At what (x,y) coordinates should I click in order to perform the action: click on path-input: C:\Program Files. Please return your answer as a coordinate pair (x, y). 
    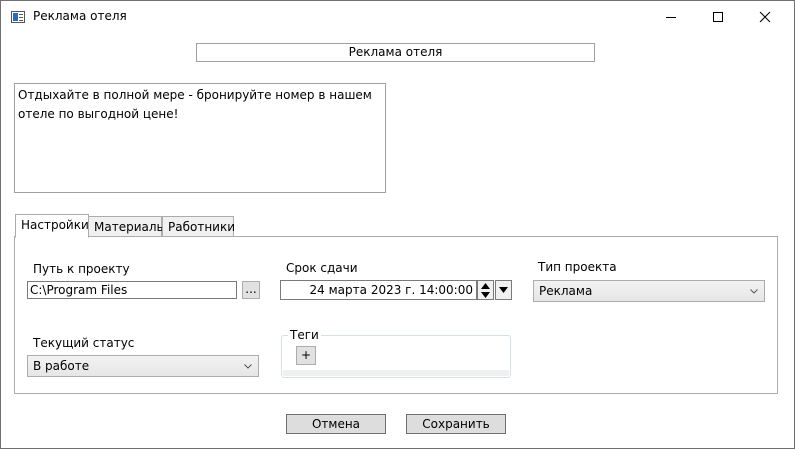
    Looking at the image, I should click on (132, 290).